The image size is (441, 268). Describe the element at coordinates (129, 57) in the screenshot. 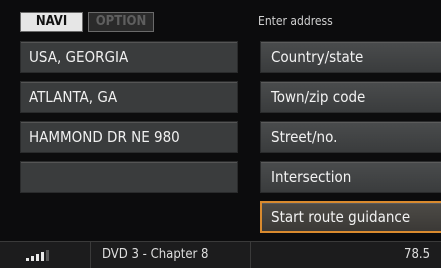

I see `country-state-field: USA, GEORGIA` at that location.